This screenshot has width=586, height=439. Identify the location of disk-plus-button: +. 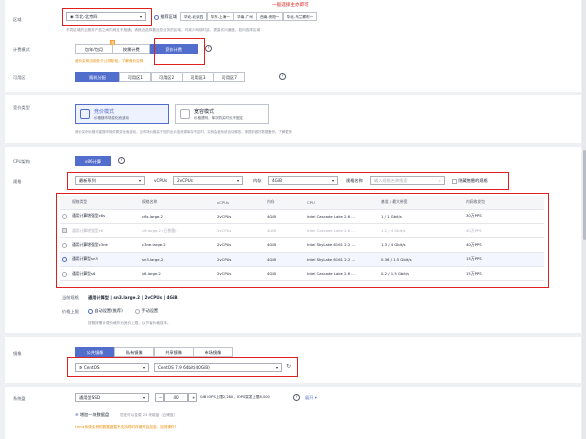
(192, 397).